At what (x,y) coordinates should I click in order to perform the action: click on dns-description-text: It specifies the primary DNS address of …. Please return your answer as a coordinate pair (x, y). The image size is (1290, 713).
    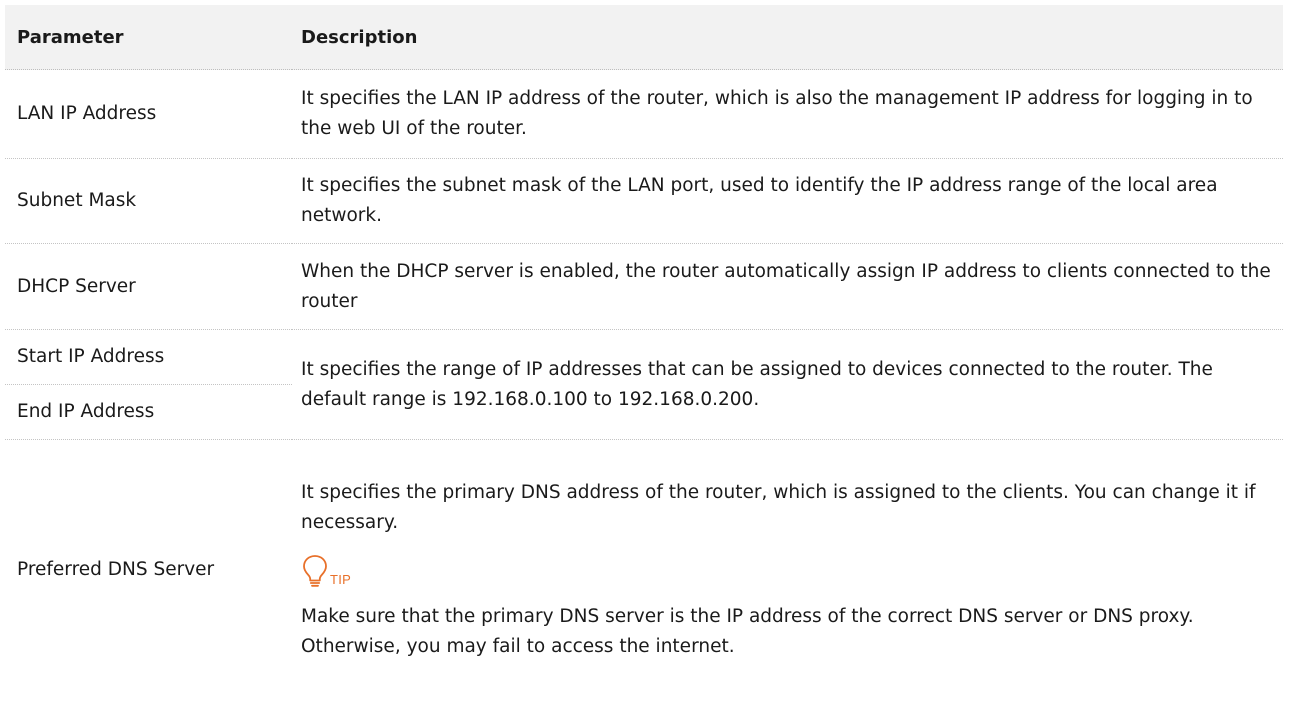
    Looking at the image, I should click on (778, 507).